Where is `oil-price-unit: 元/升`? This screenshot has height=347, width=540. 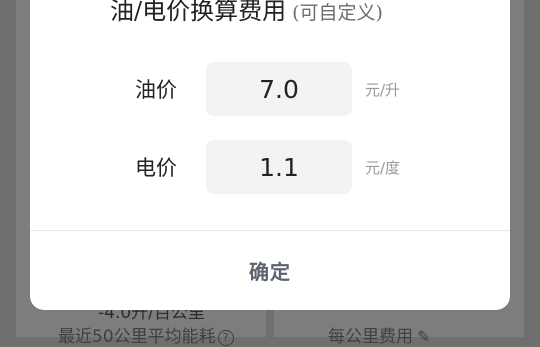 oil-price-unit: 元/升 is located at coordinates (383, 90).